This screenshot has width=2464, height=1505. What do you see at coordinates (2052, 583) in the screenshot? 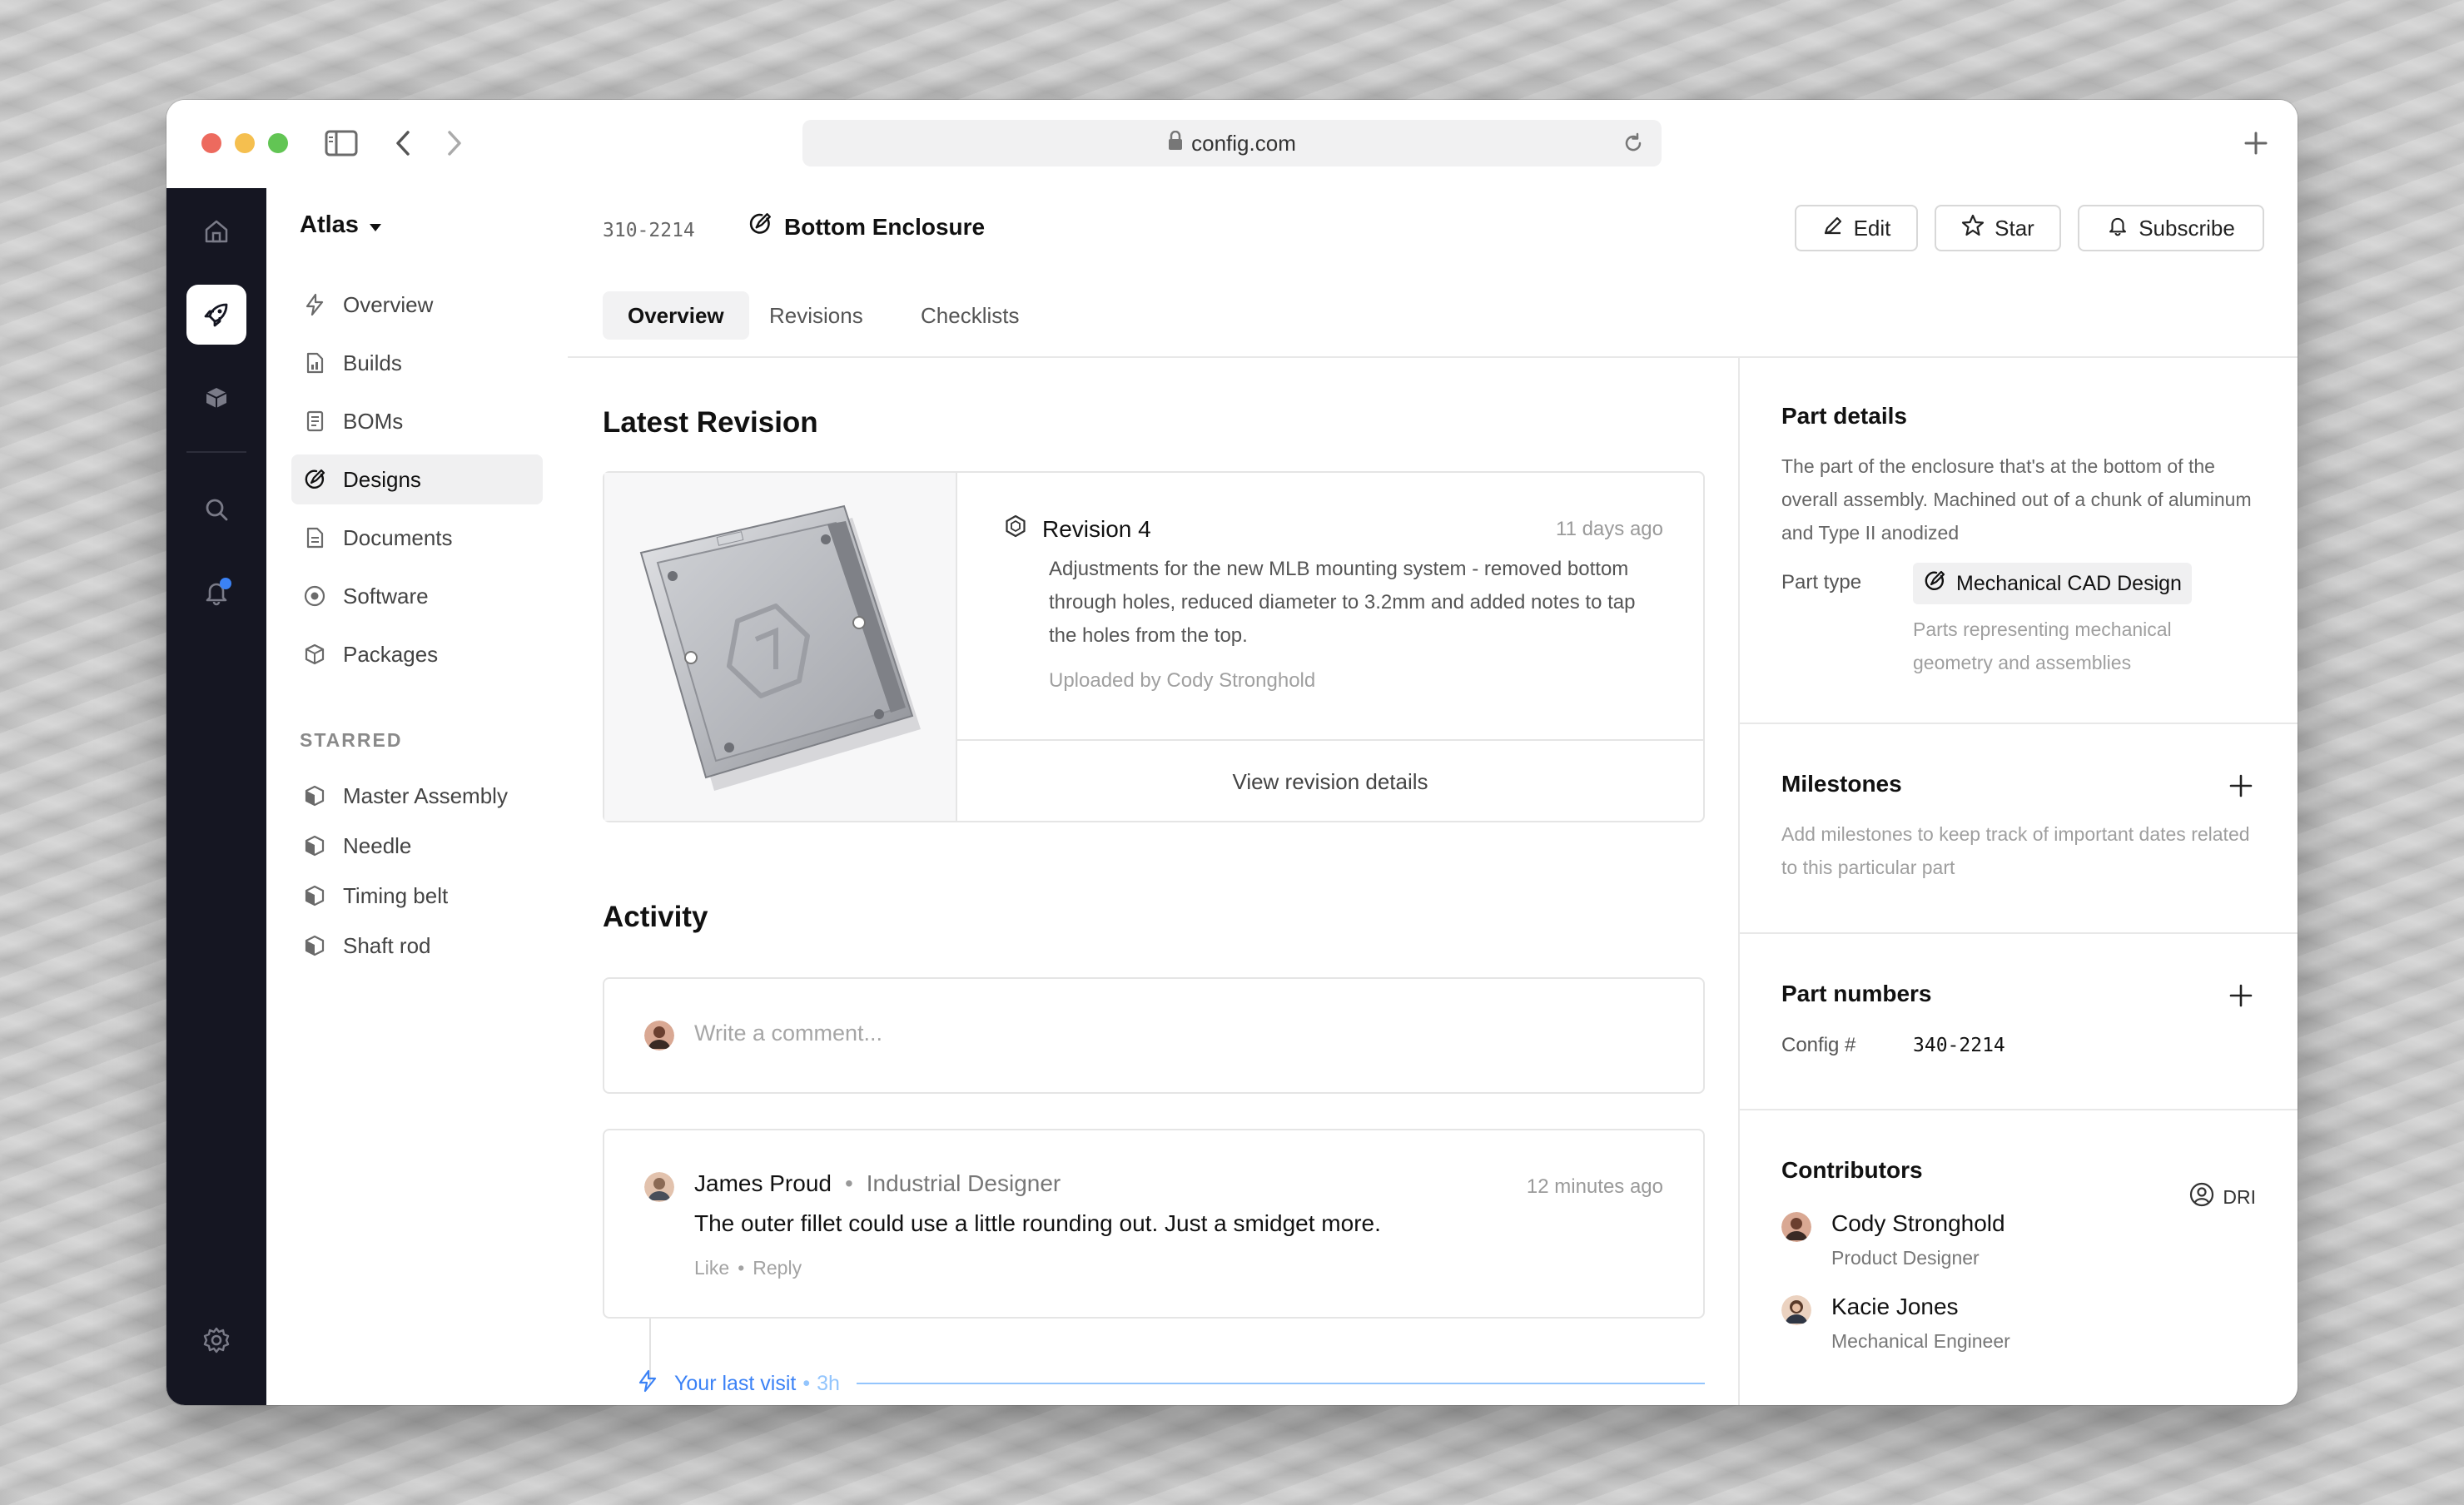
I see `part-type-badge: Mechanical CAD Design` at bounding box center [2052, 583].